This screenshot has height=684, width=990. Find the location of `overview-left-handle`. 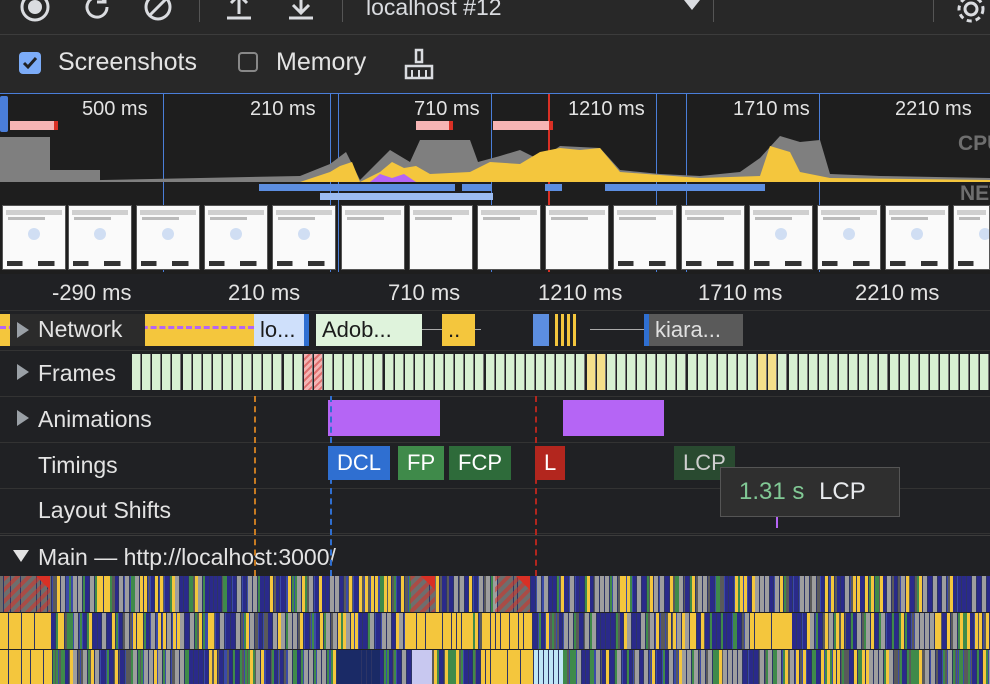

overview-left-handle is located at coordinates (4, 114).